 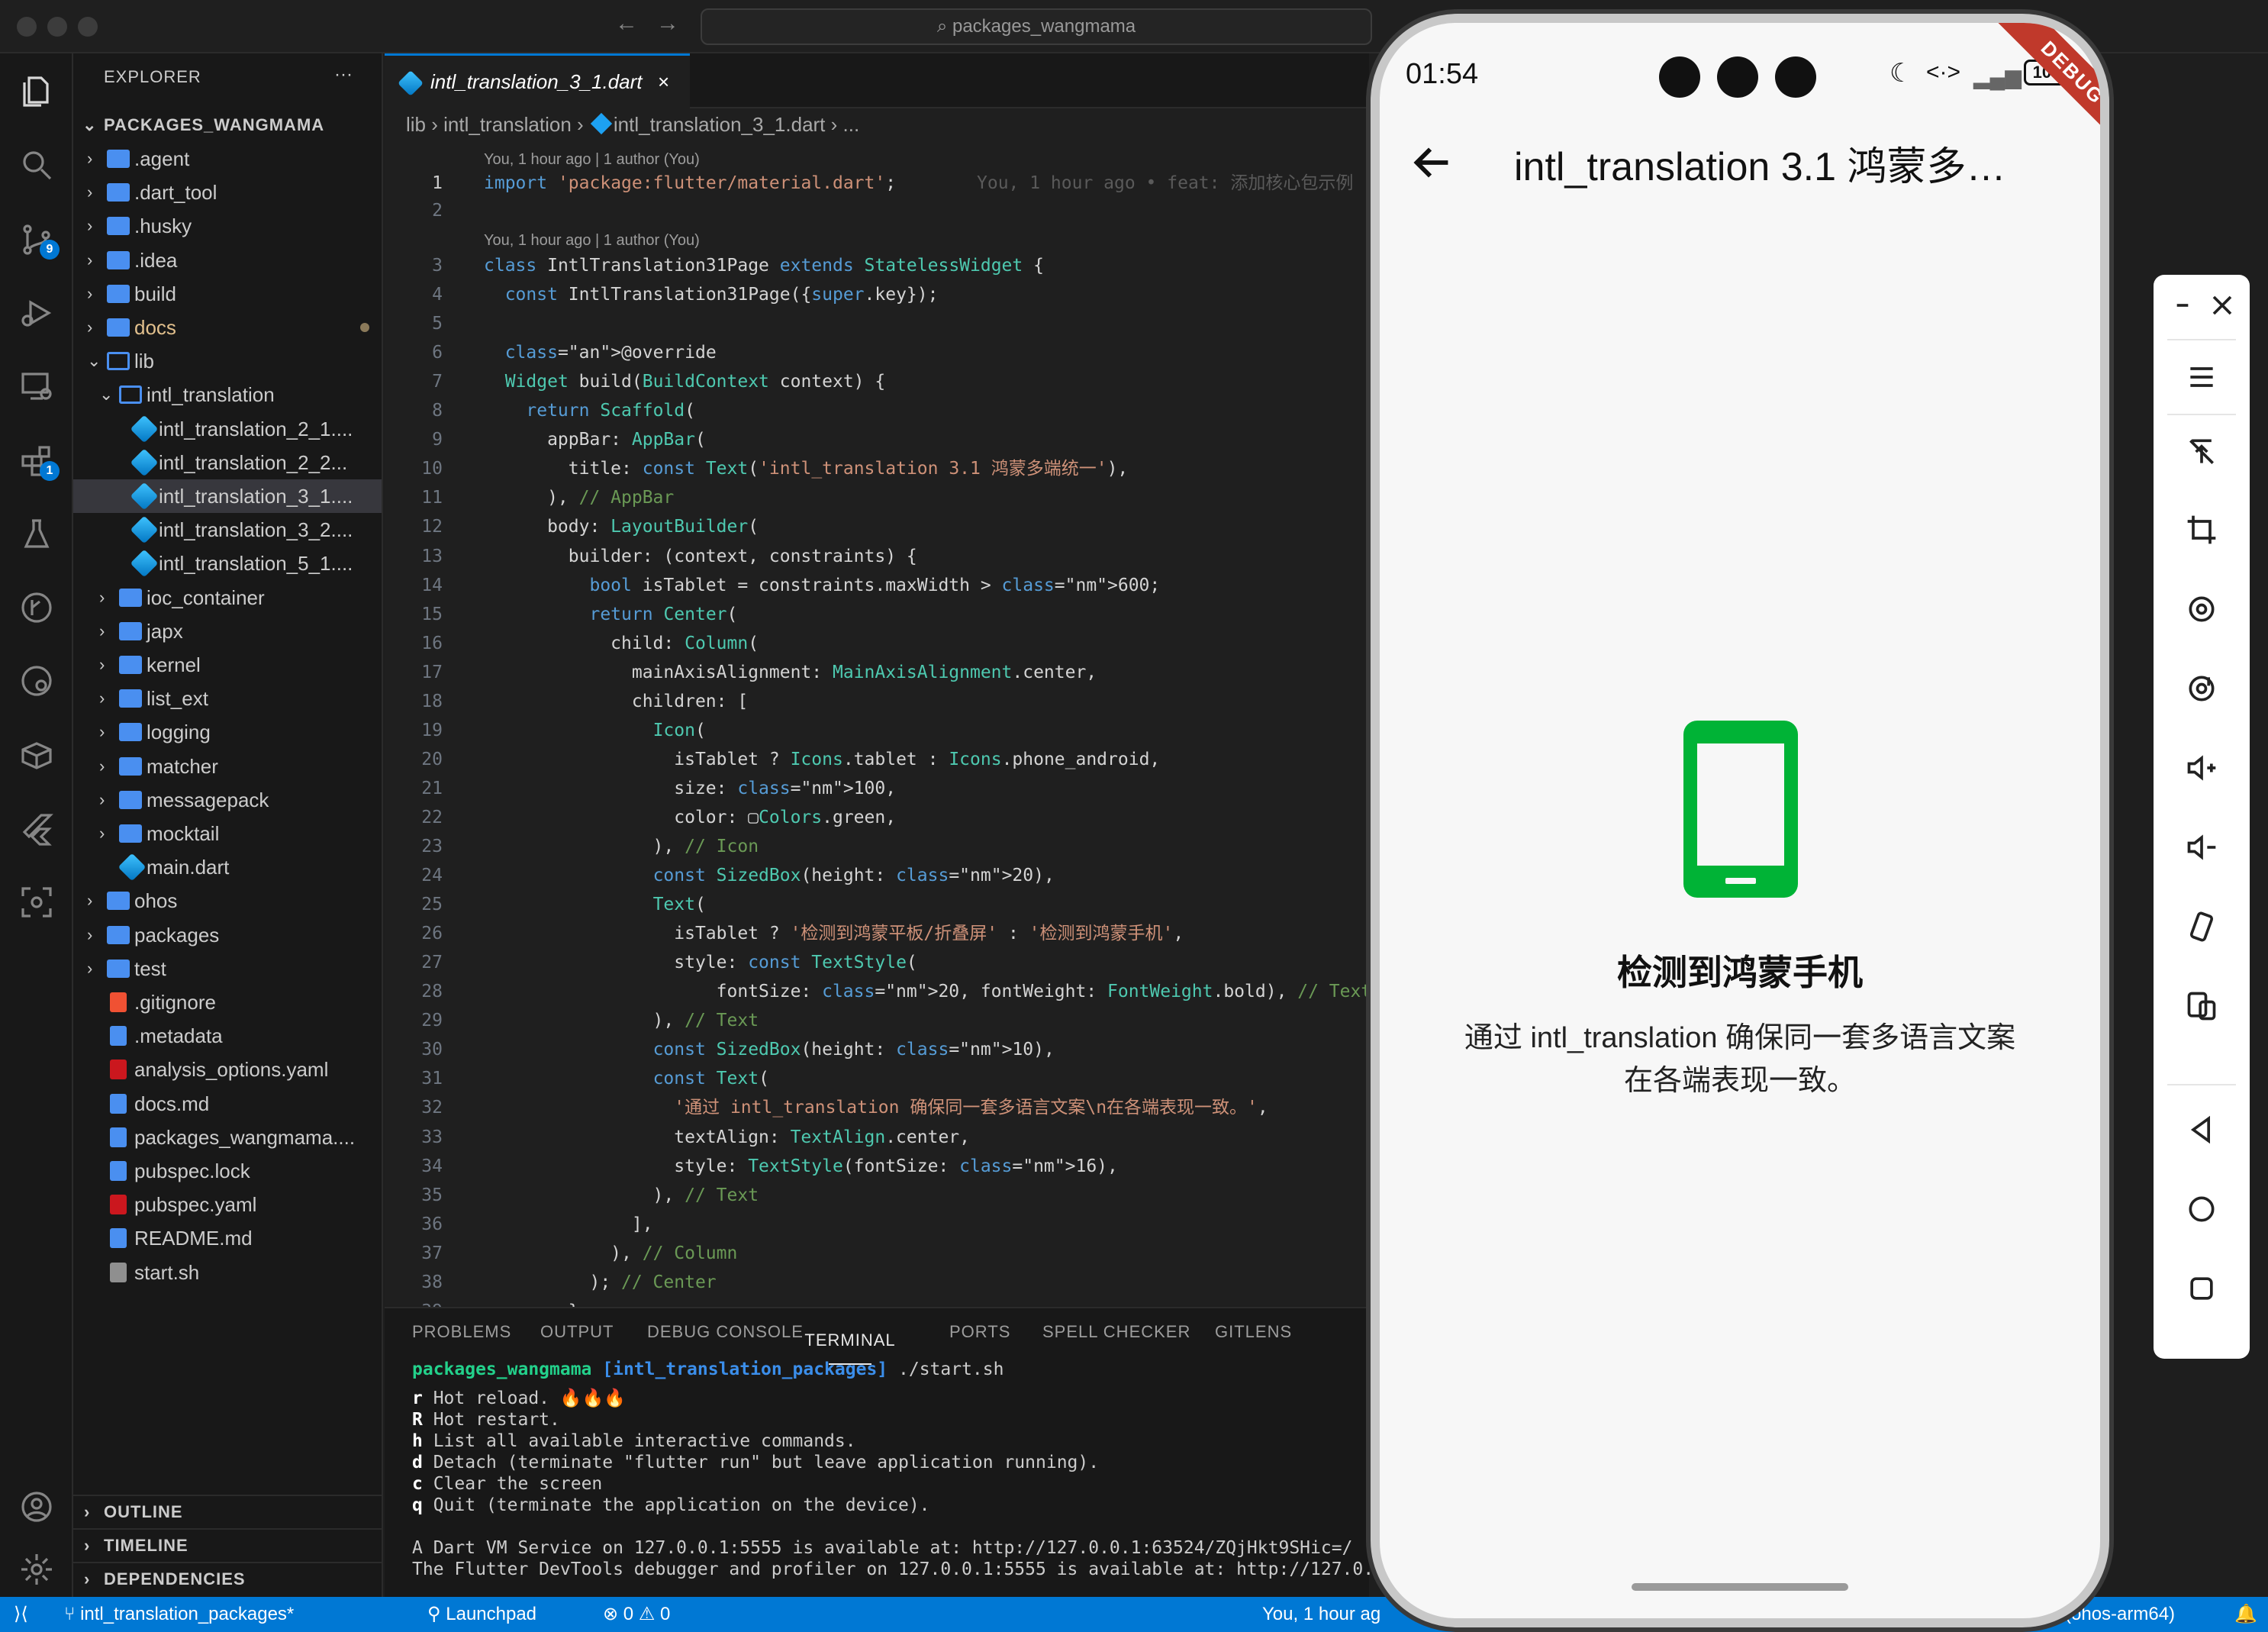 I want to click on chevron-right-icon: ›, so click(x=102, y=597).